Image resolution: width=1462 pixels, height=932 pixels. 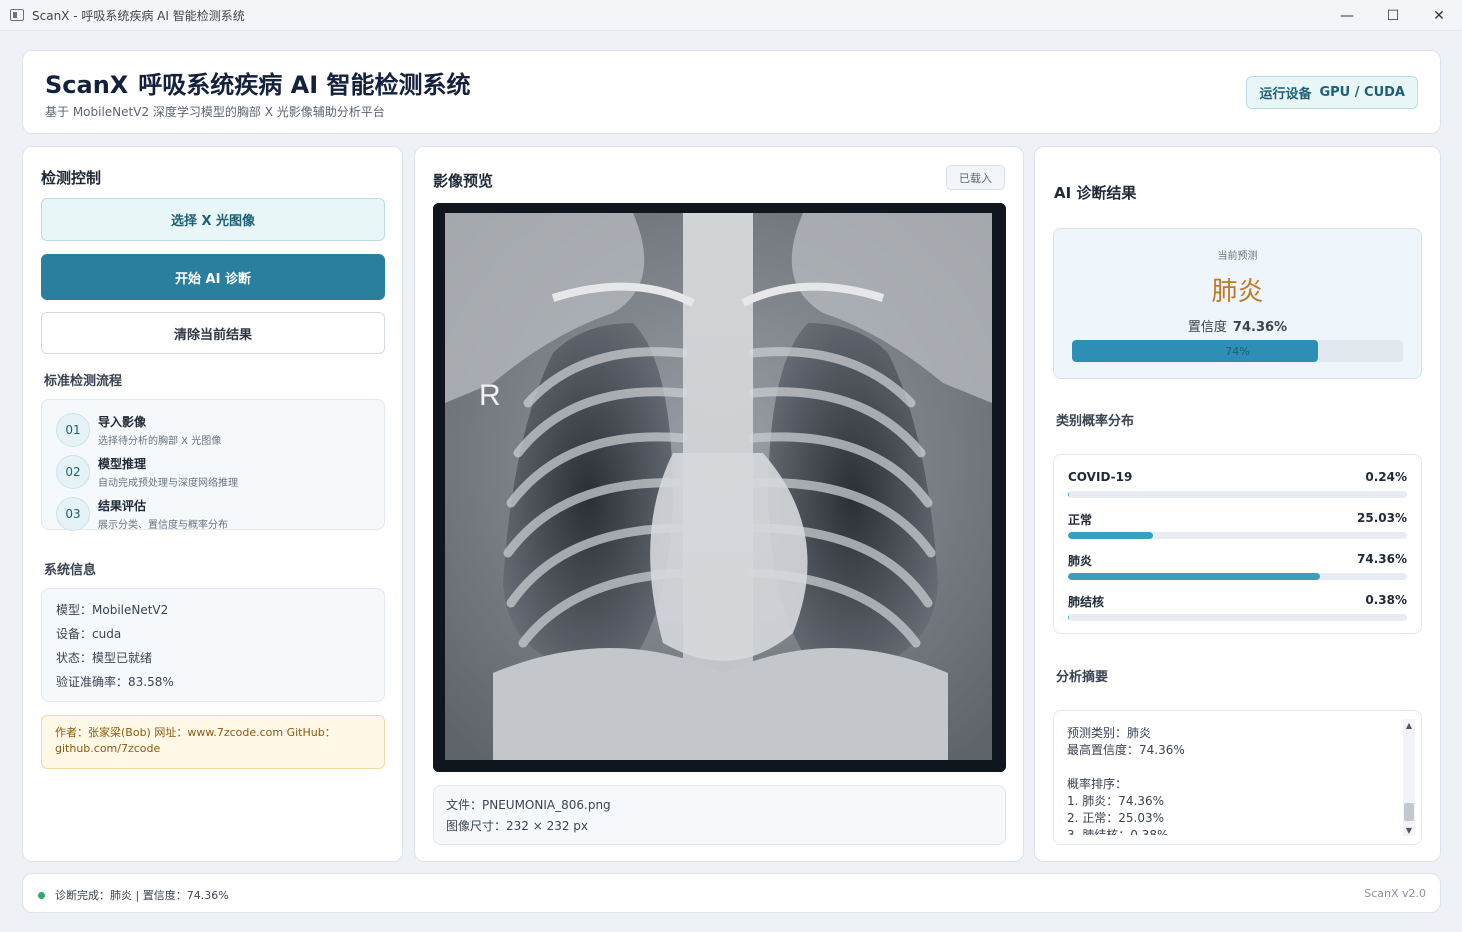 What do you see at coordinates (1386, 477) in the screenshot?
I see `class-probability: 0.24%` at bounding box center [1386, 477].